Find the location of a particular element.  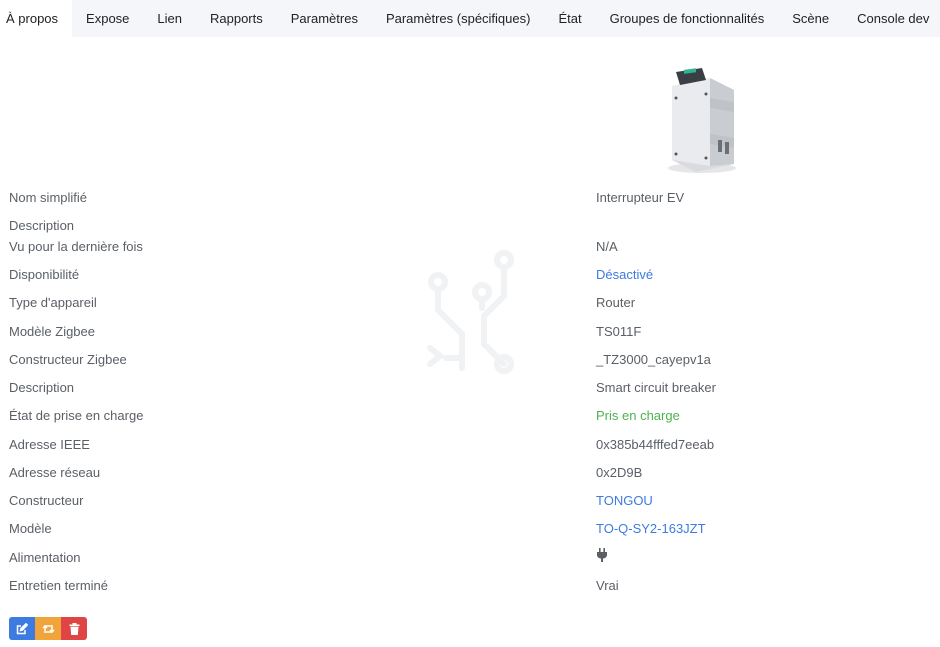

model-link: TO-Q-SY2-163JZT is located at coordinates (651, 528).